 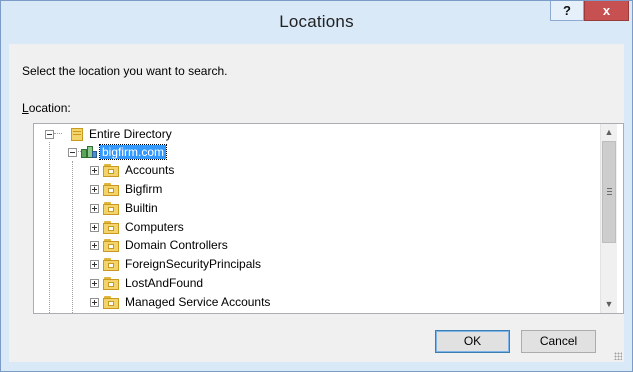 I want to click on tree-item-accounts: Accounts, so click(x=132, y=170).